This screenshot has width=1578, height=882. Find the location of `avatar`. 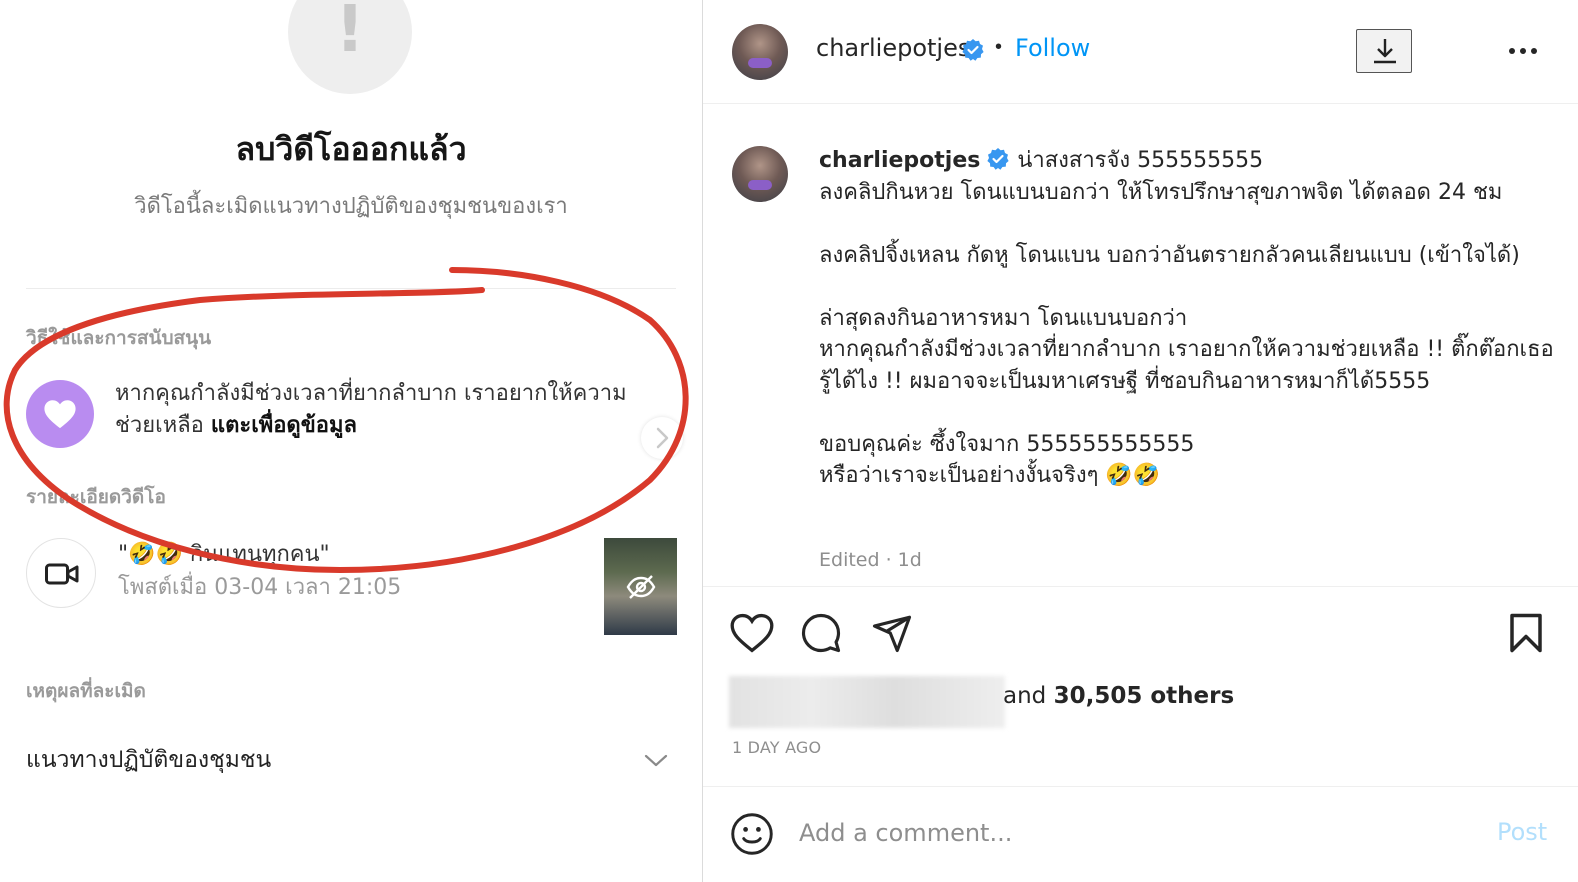

avatar is located at coordinates (760, 52).